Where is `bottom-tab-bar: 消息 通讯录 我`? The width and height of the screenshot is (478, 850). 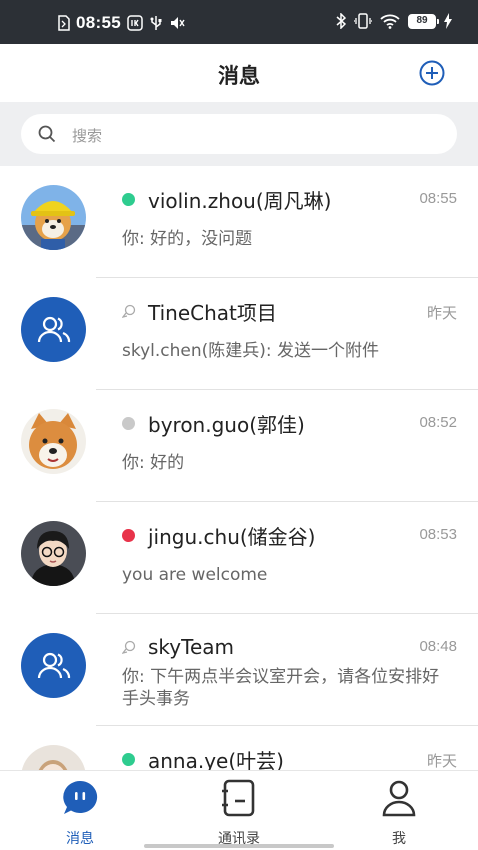
bottom-tab-bar: 消息 通讯录 我 is located at coordinates (239, 810).